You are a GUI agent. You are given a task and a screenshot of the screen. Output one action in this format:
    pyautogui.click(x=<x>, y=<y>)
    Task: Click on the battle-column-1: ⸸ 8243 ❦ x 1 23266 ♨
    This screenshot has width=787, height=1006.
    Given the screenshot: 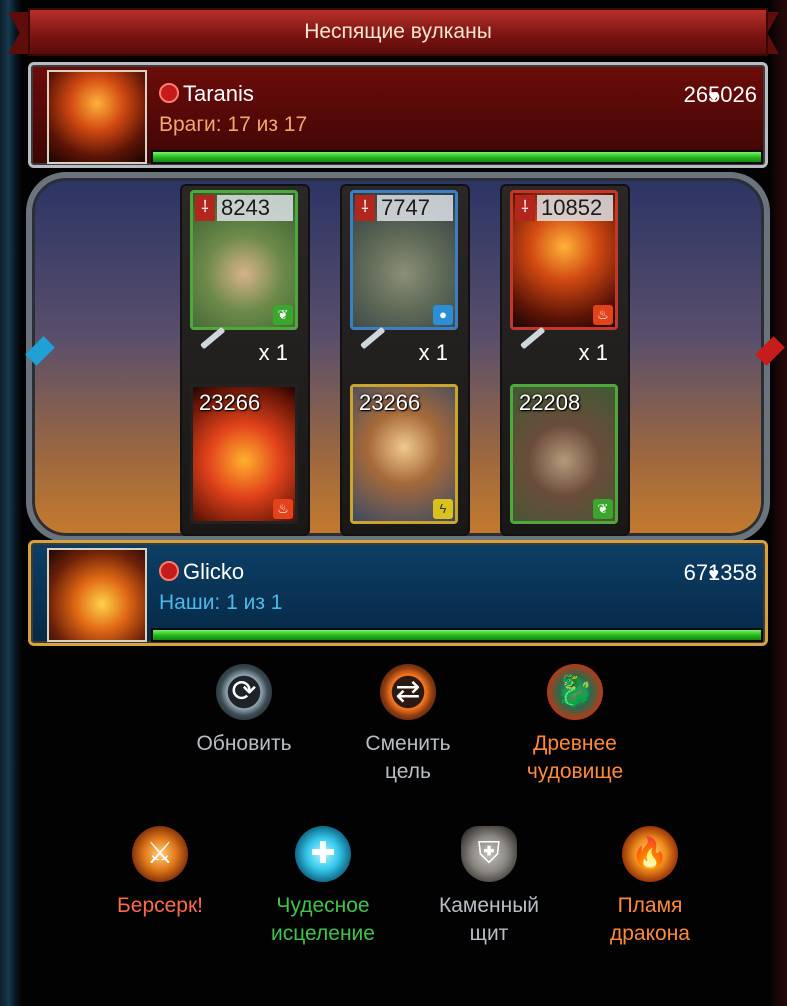 What is the action you would take?
    pyautogui.click(x=245, y=360)
    